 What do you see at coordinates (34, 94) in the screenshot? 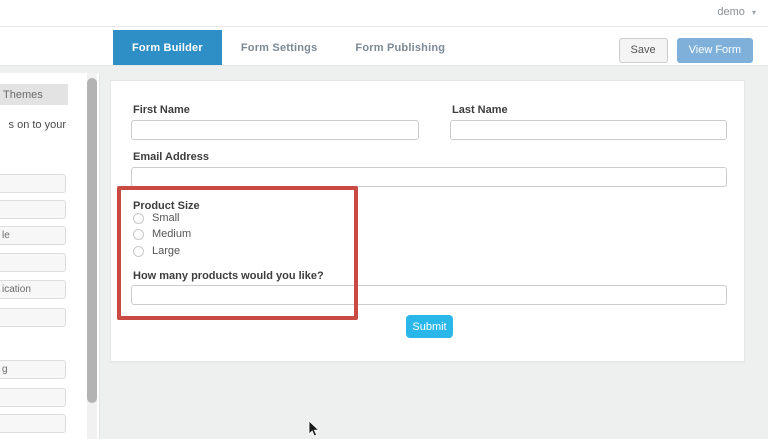
I see `sidebar-tab-themes: Themes` at bounding box center [34, 94].